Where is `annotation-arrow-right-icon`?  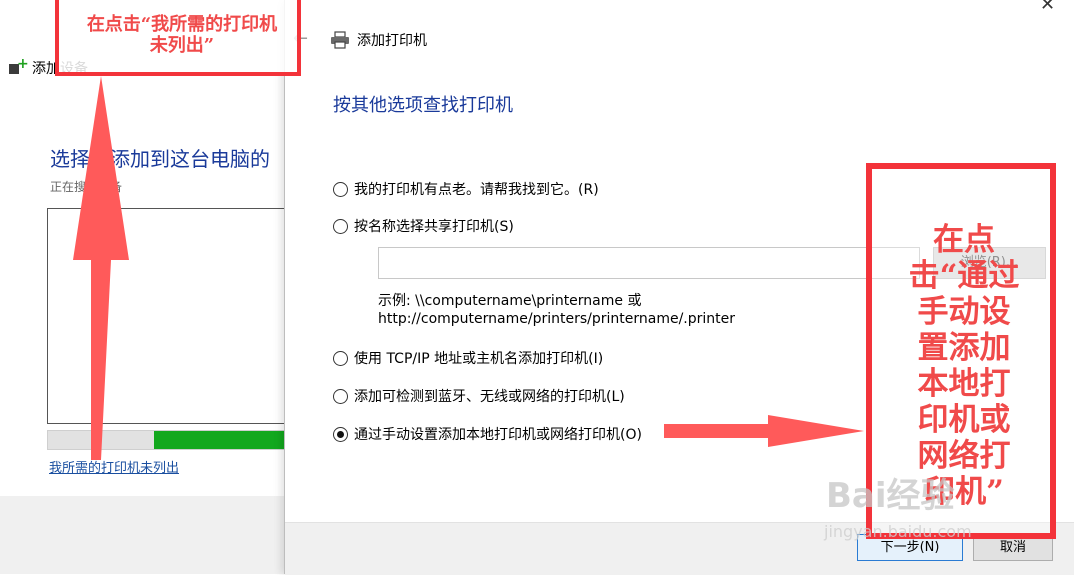
annotation-arrow-right-icon is located at coordinates (764, 431).